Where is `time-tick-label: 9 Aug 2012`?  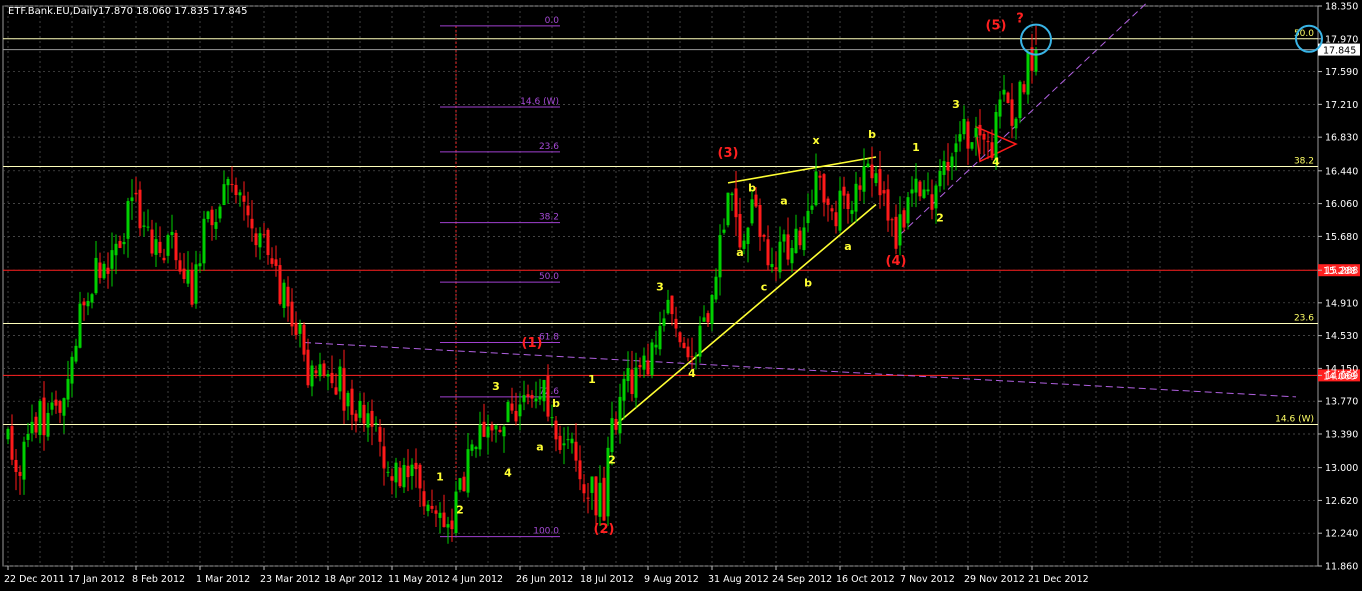
time-tick-label: 9 Aug 2012 is located at coordinates (671, 579).